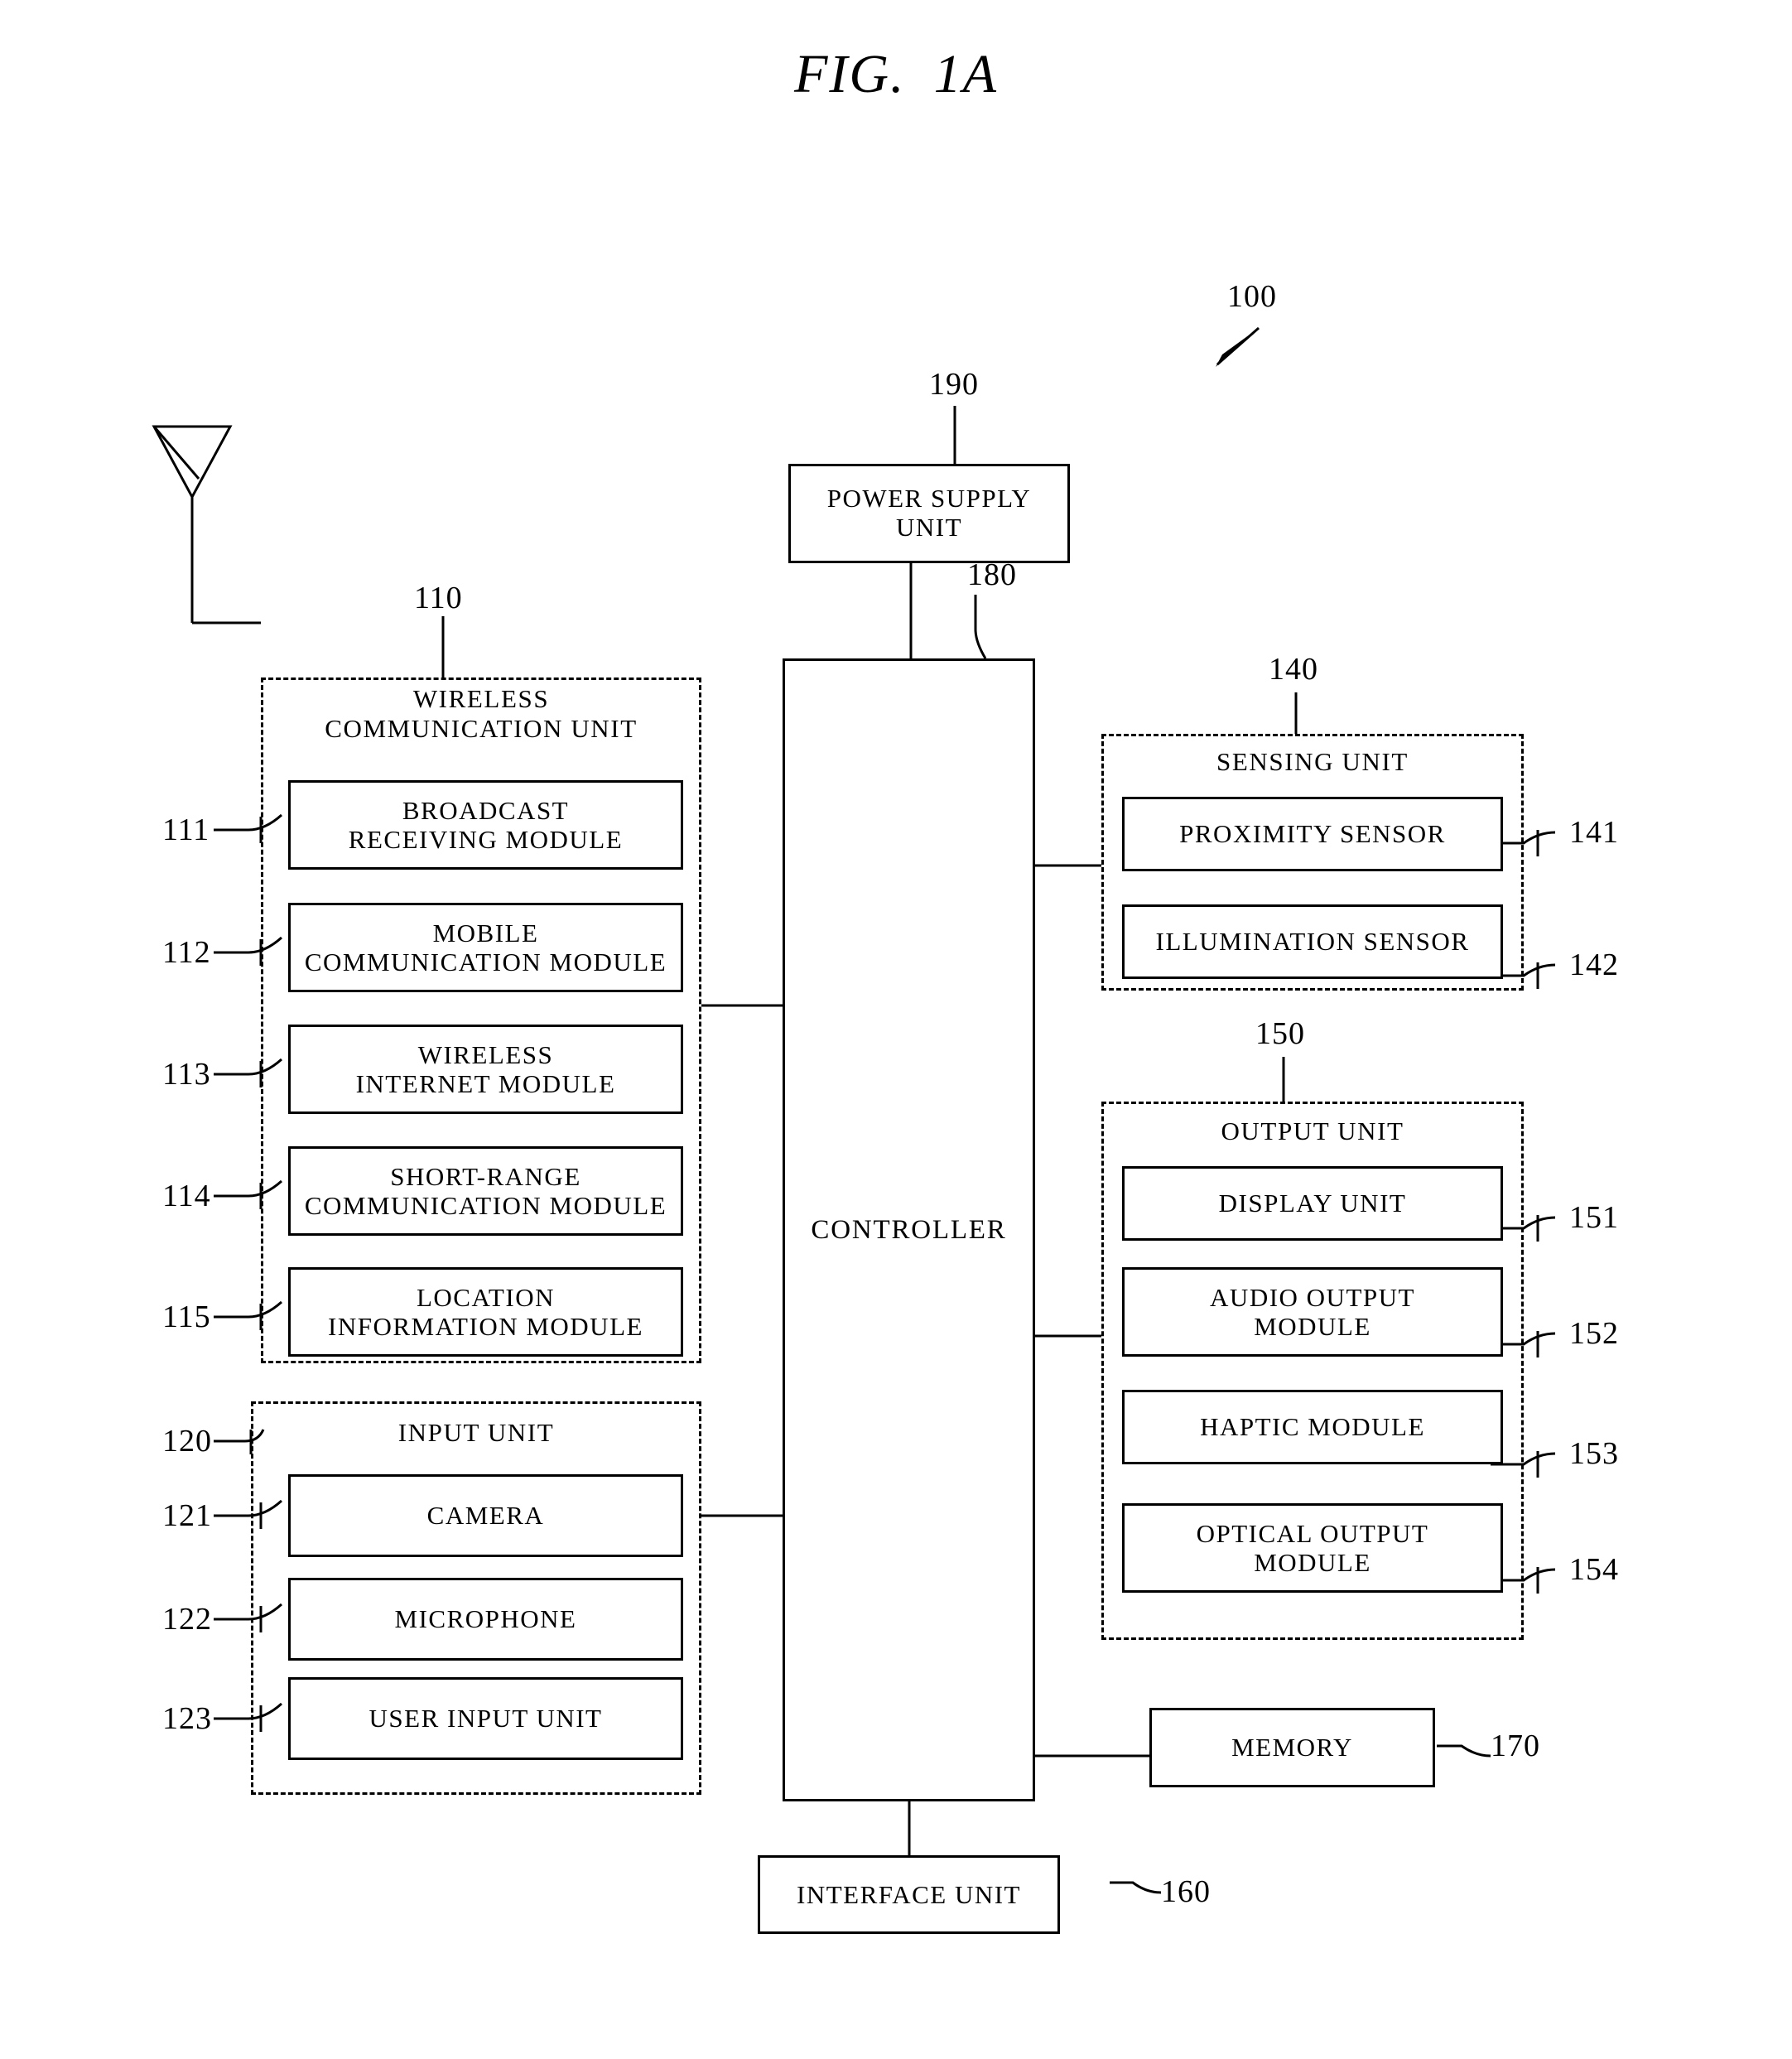 This screenshot has width=1792, height=2059. Describe the element at coordinates (187, 1515) in the screenshot. I see `ref-121: 121` at that location.